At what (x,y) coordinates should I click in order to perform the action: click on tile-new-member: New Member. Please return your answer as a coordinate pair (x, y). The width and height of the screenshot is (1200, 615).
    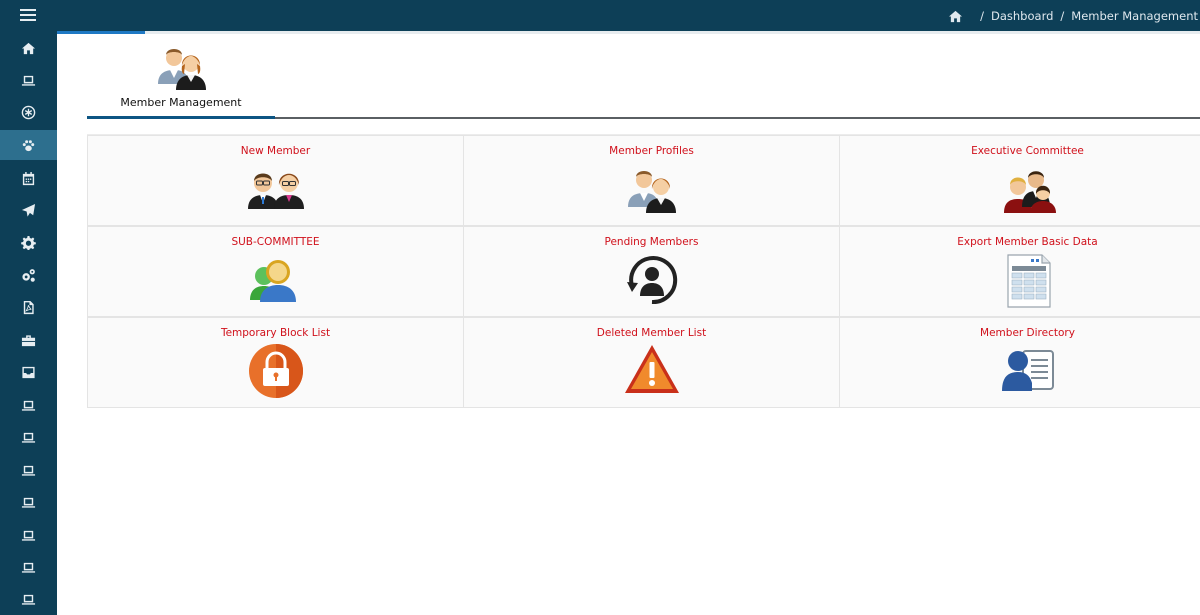
    Looking at the image, I should click on (275, 180).